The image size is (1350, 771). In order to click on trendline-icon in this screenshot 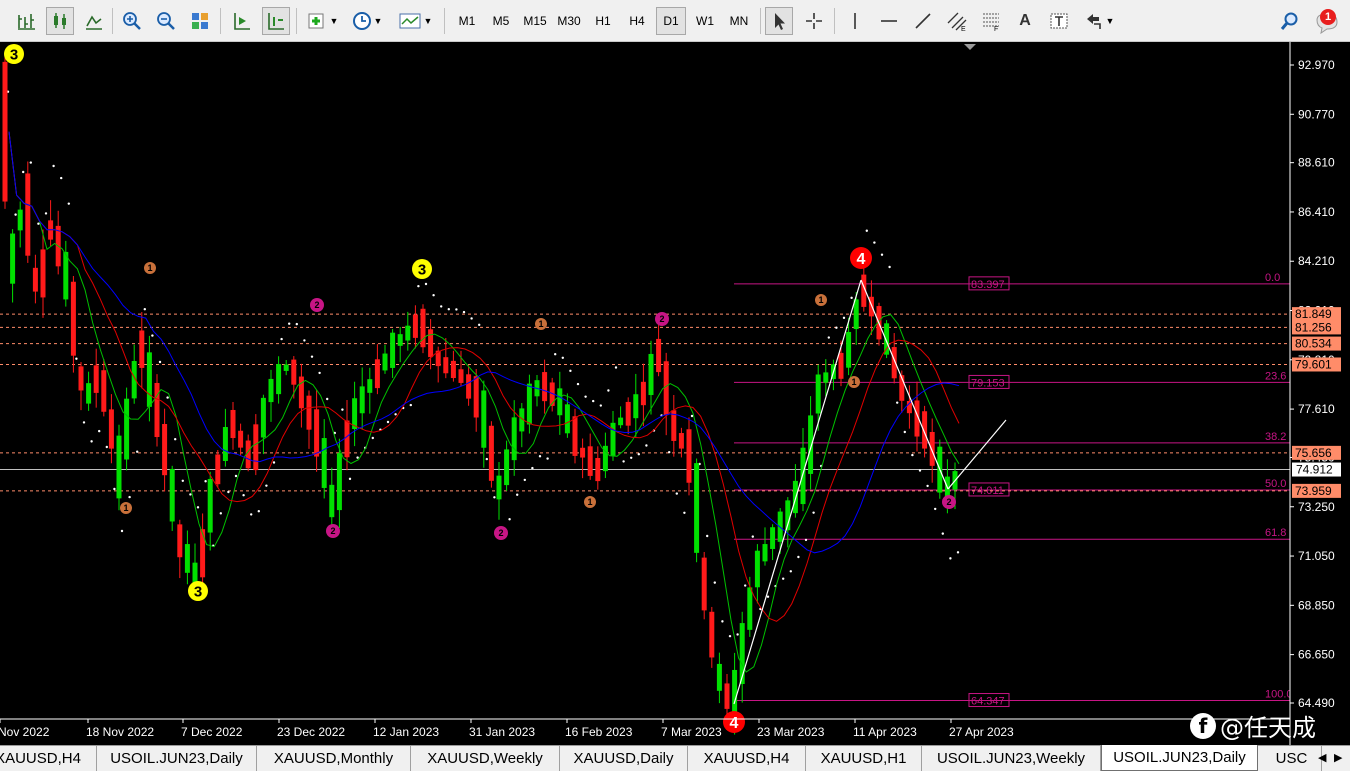, I will do `click(923, 21)`.